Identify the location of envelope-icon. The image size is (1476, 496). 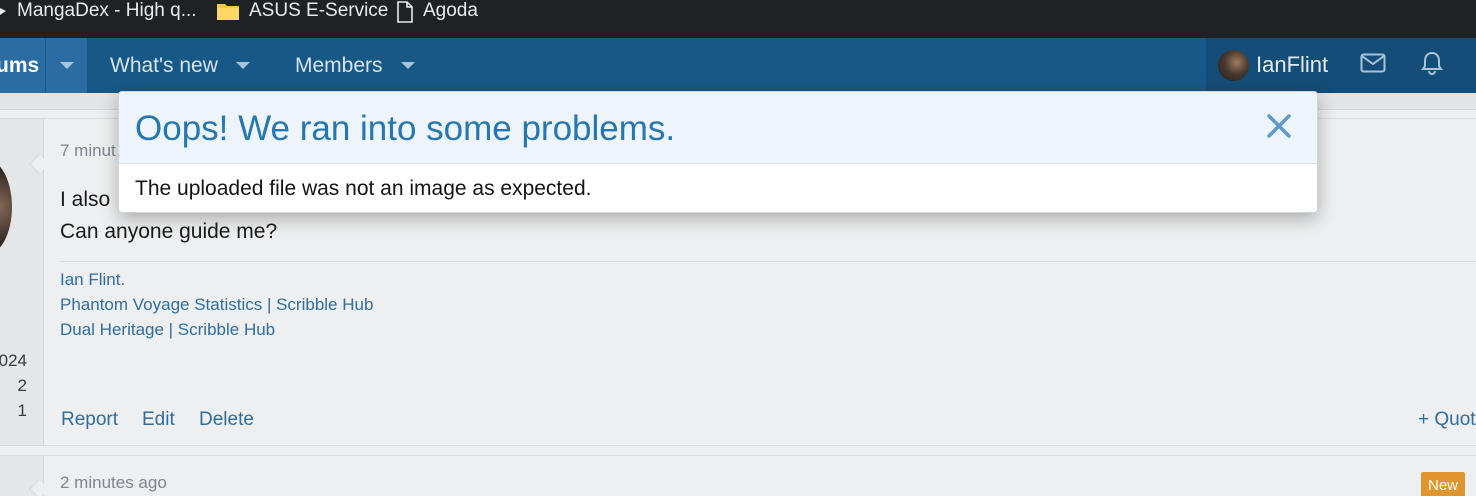
(1373, 65).